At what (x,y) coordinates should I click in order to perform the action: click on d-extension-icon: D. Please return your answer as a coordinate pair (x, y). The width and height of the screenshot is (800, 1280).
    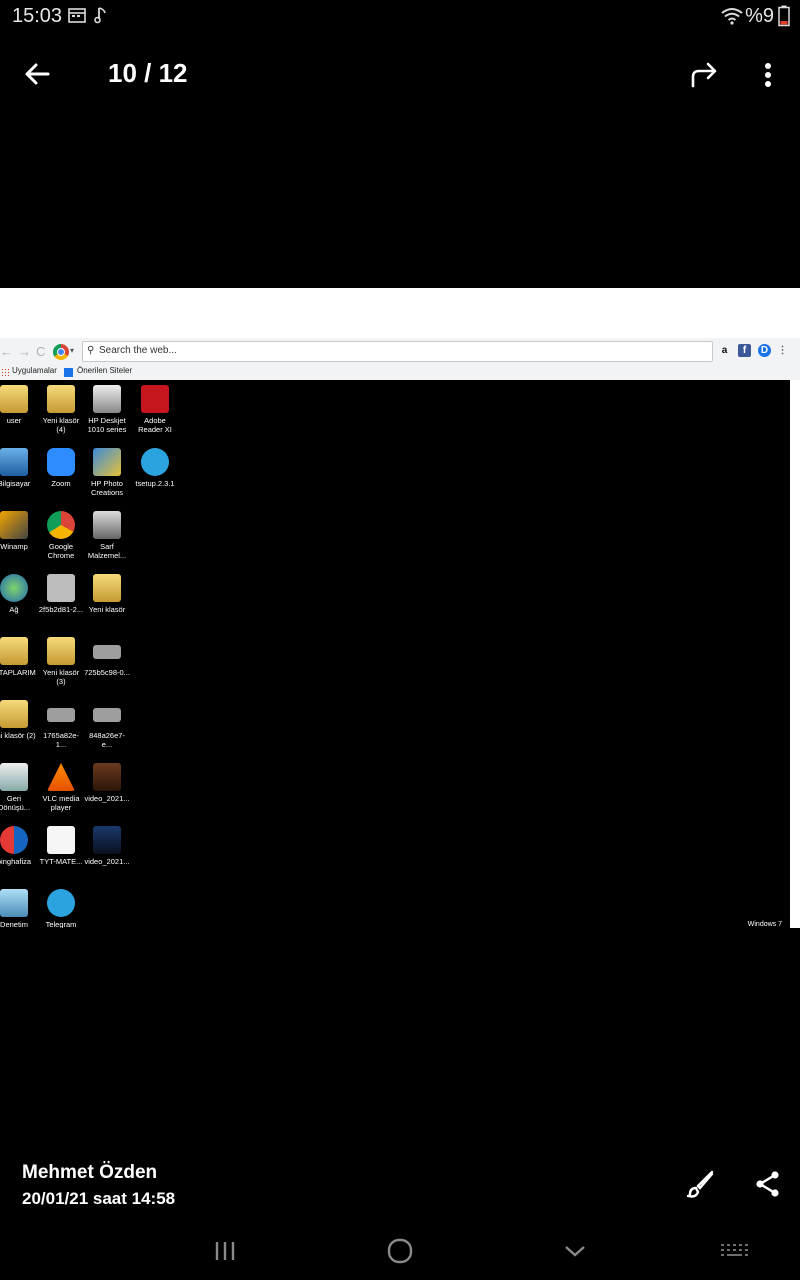
    Looking at the image, I should click on (764, 350).